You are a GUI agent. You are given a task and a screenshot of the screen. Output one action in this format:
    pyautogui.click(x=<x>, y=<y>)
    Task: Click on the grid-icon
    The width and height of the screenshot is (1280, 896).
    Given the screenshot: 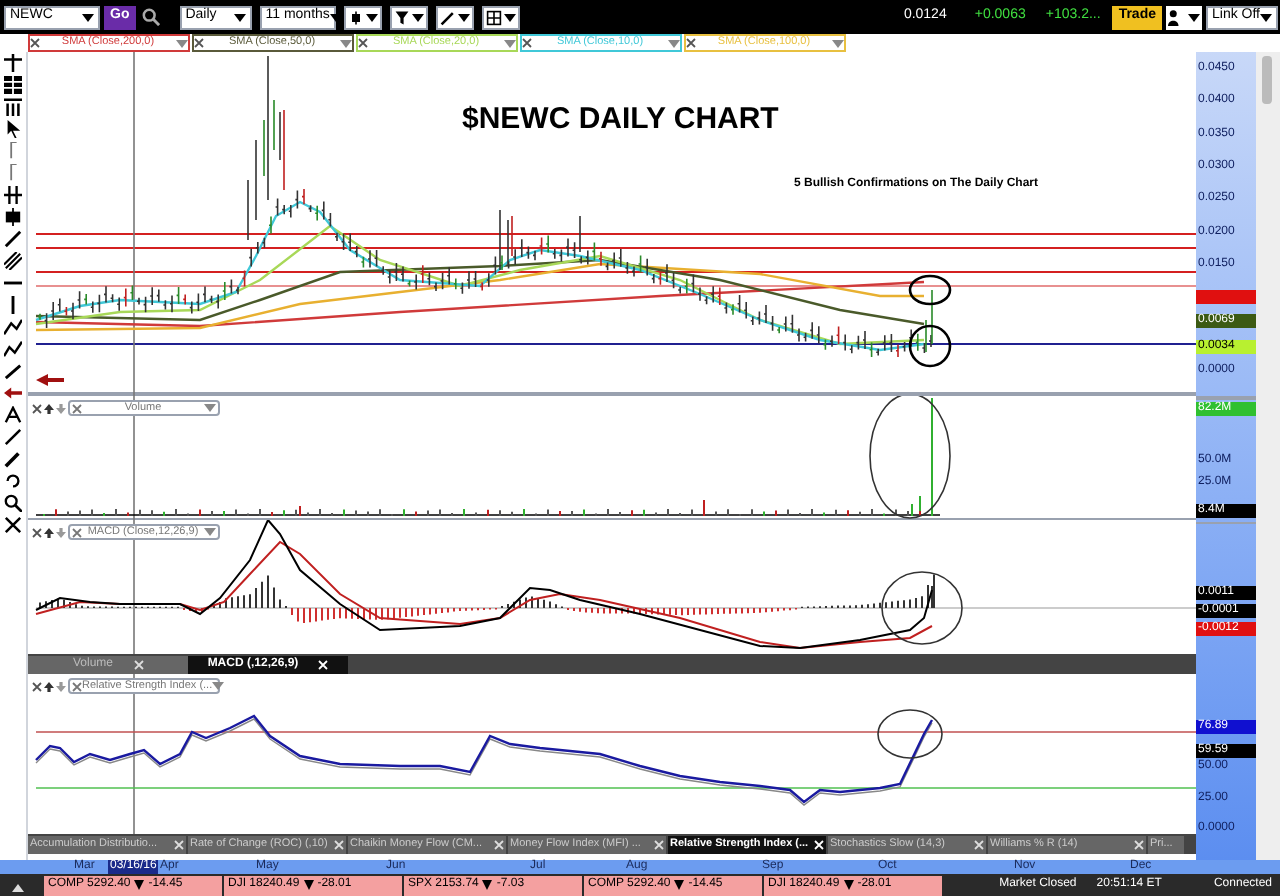 What is the action you would take?
    pyautogui.click(x=13, y=85)
    